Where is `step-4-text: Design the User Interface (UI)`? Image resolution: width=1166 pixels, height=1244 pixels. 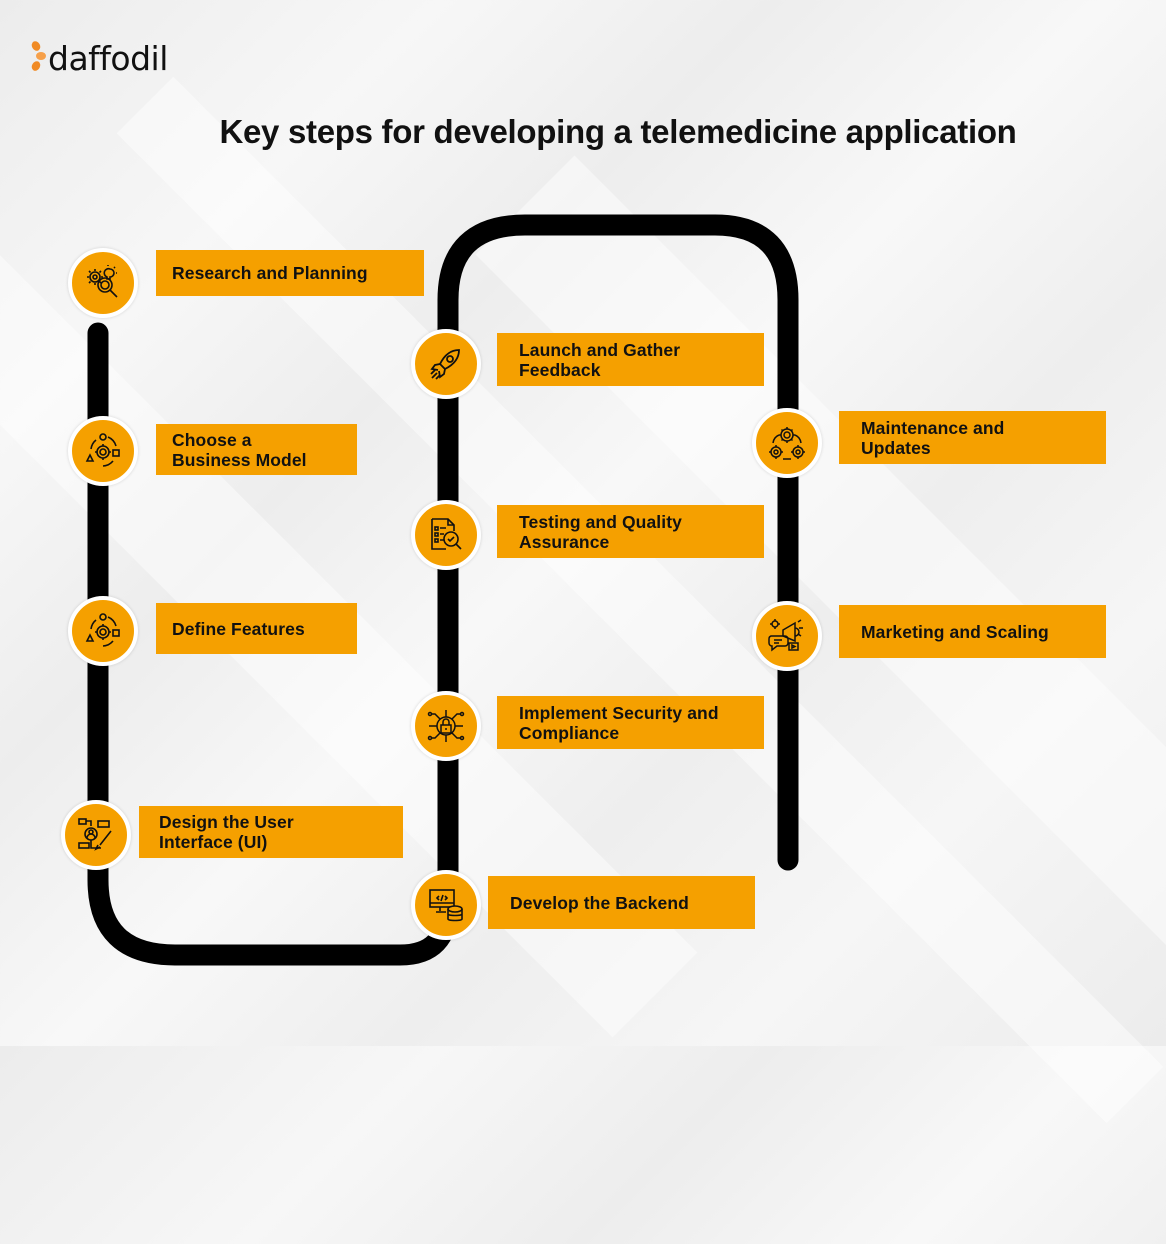 step-4-text: Design the User Interface (UI) is located at coordinates (226, 832).